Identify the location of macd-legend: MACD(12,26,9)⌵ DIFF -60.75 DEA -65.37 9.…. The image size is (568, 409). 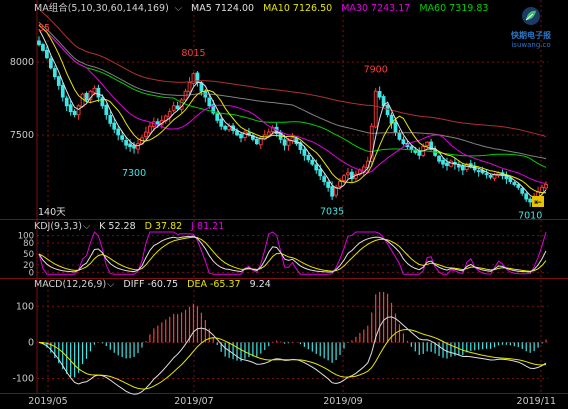
(155, 285).